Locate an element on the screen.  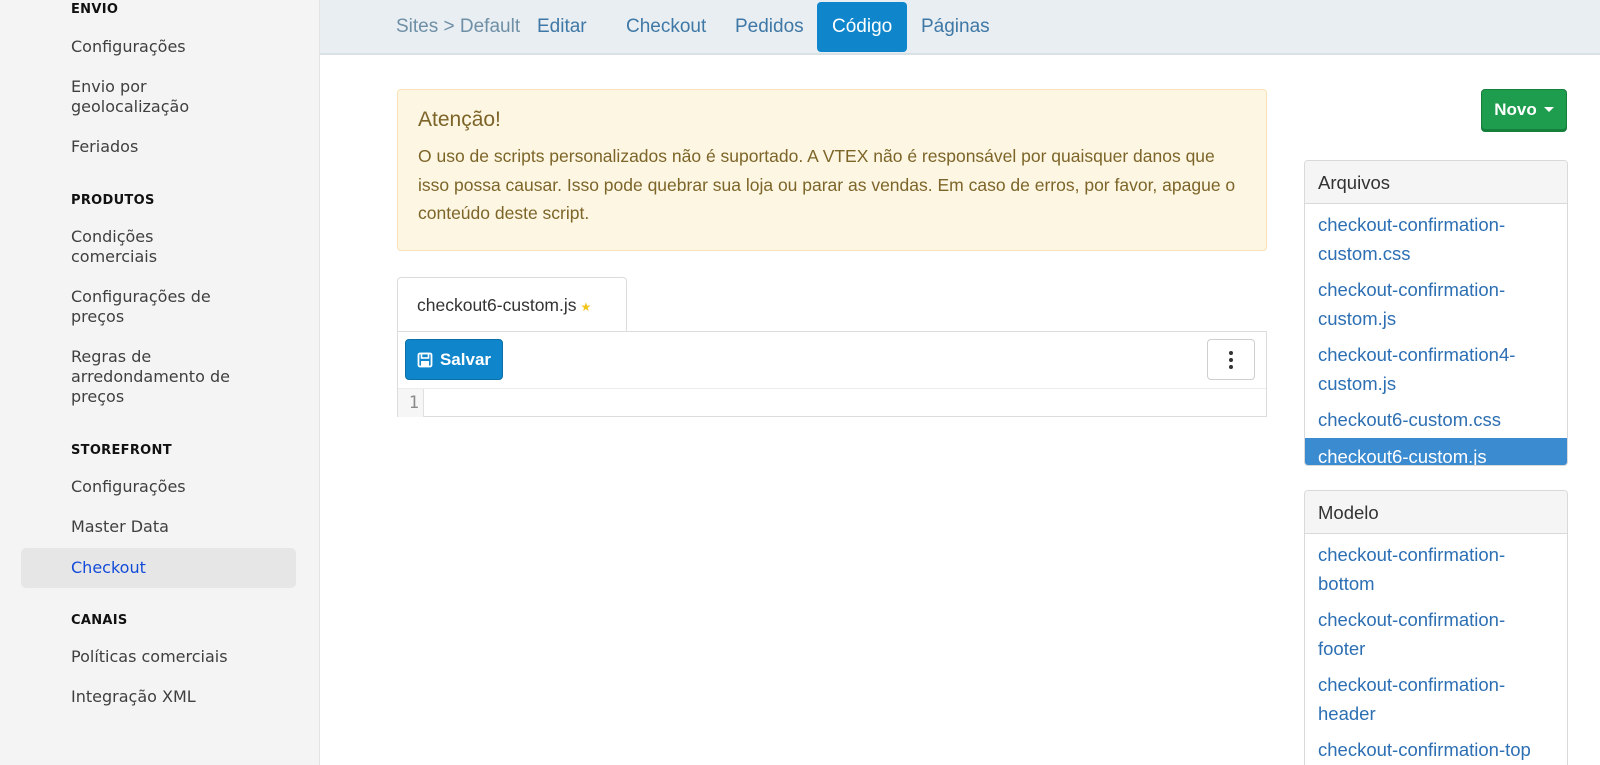
new-button-label: Novo is located at coordinates (1515, 109).